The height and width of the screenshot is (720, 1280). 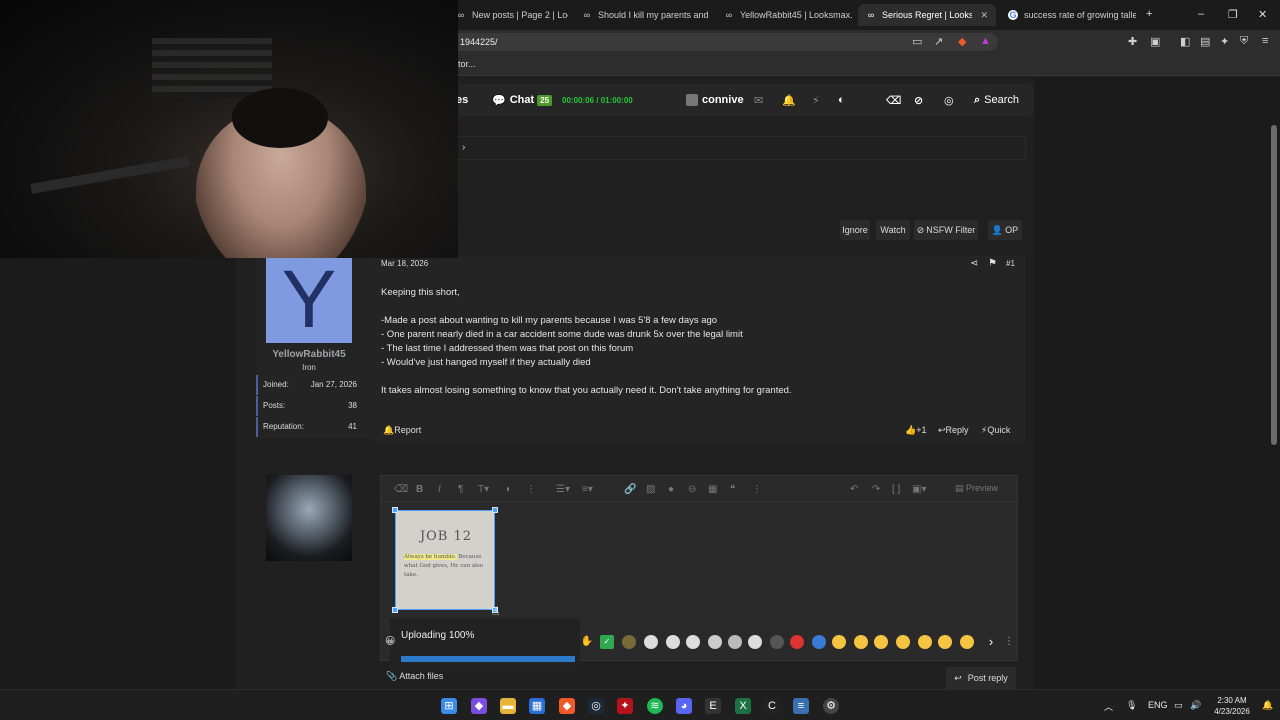 I want to click on laugh-emoji-icon, so click(x=903, y=642).